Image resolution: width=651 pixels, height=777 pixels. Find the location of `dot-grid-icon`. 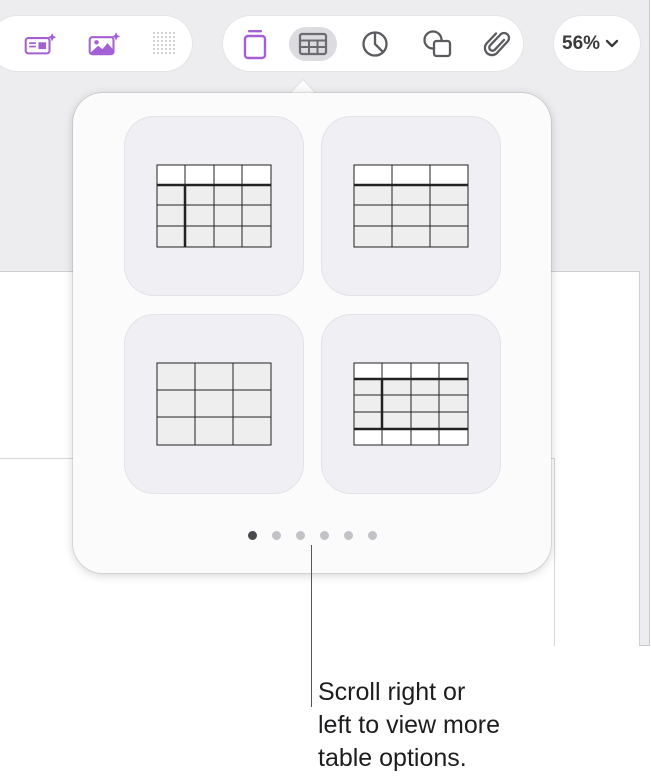

dot-grid-icon is located at coordinates (164, 43).